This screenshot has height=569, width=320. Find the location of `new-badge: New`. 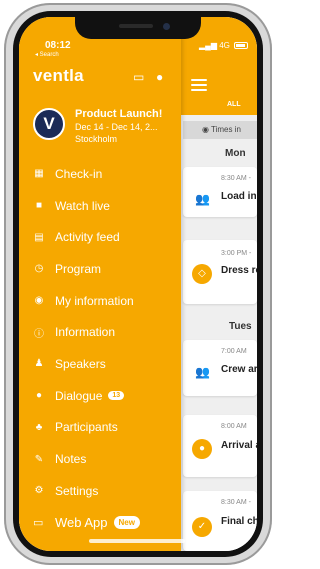

new-badge: New is located at coordinates (126, 522).